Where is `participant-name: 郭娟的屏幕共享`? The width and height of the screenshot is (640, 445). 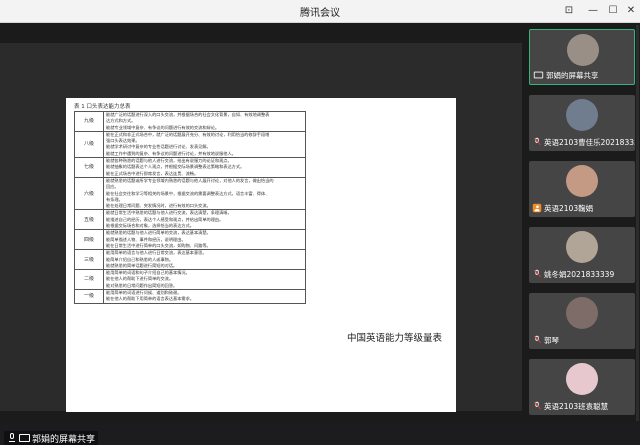 participant-name: 郭娟的屏幕共享 is located at coordinates (572, 75).